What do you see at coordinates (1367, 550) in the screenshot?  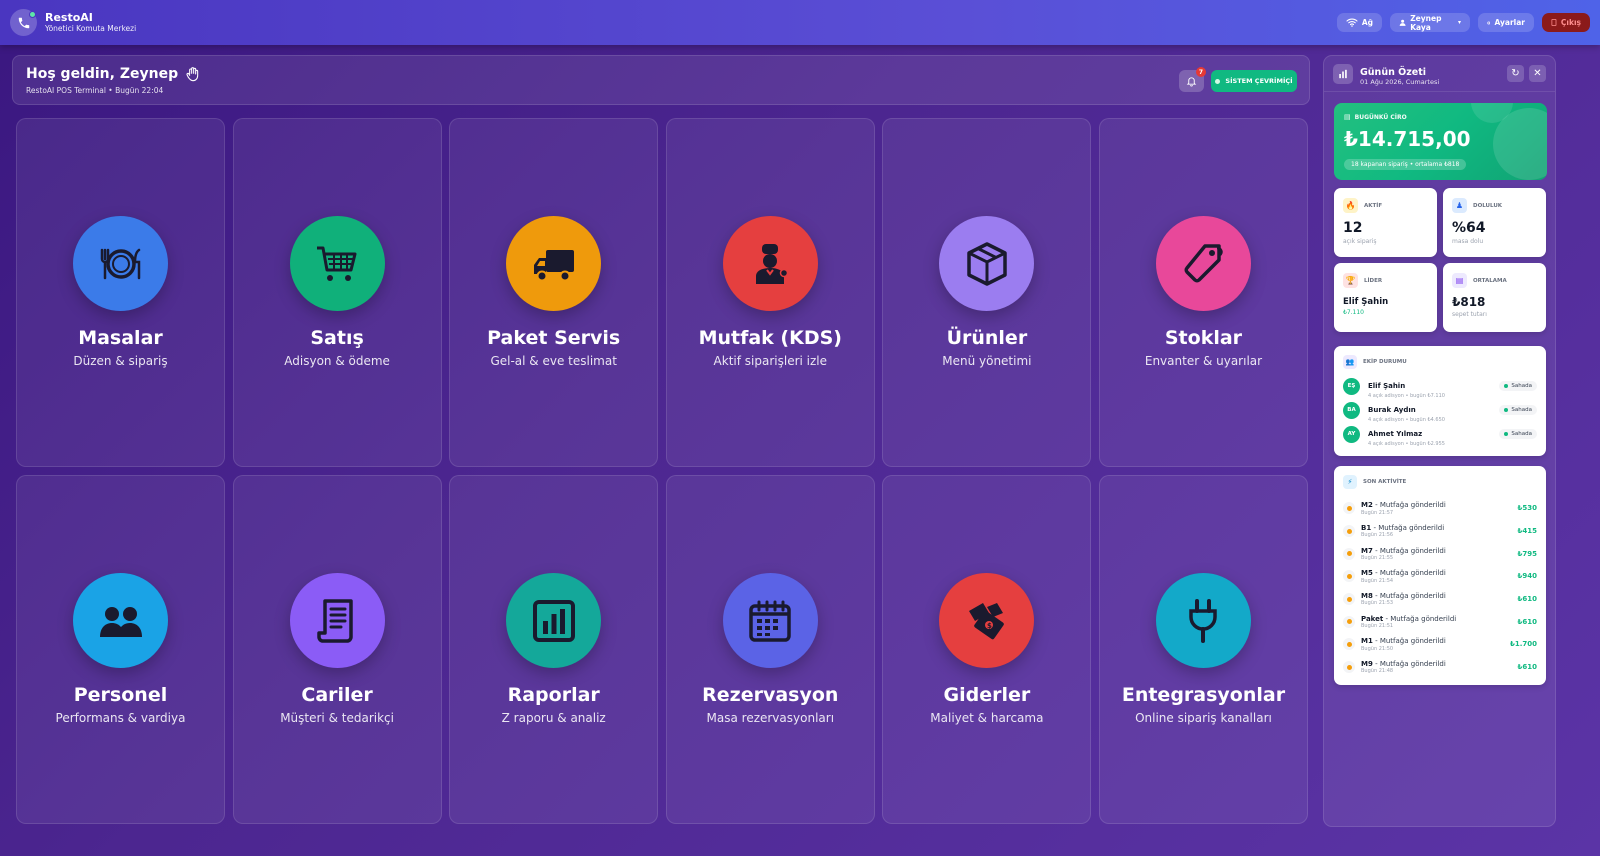 I see `activity-code: M7` at bounding box center [1367, 550].